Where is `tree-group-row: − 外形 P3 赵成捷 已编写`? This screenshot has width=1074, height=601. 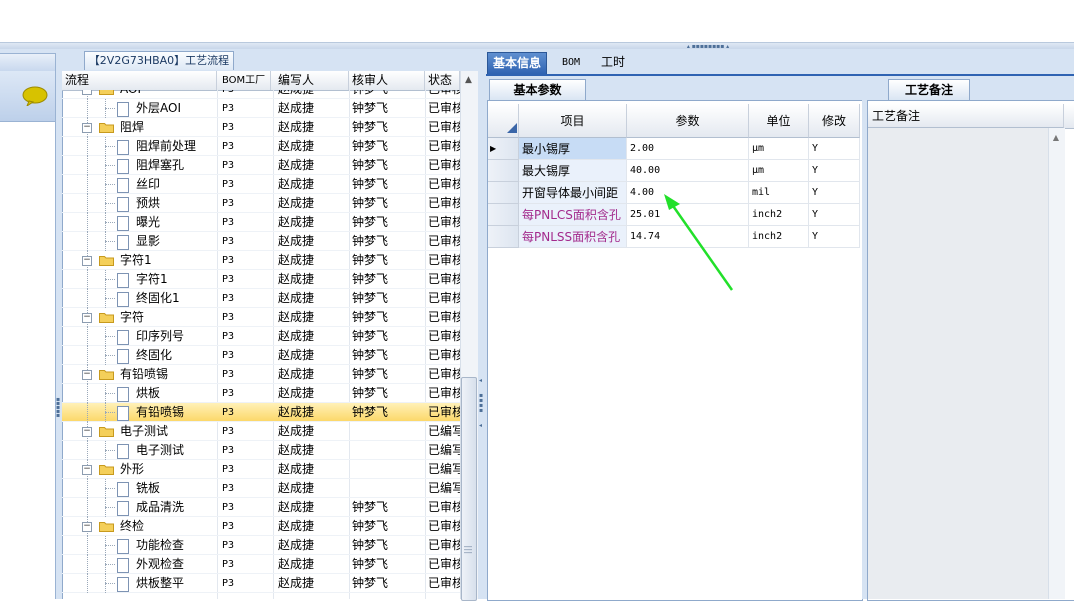 tree-group-row: − 外形 P3 赵成捷 已编写 is located at coordinates (261, 469).